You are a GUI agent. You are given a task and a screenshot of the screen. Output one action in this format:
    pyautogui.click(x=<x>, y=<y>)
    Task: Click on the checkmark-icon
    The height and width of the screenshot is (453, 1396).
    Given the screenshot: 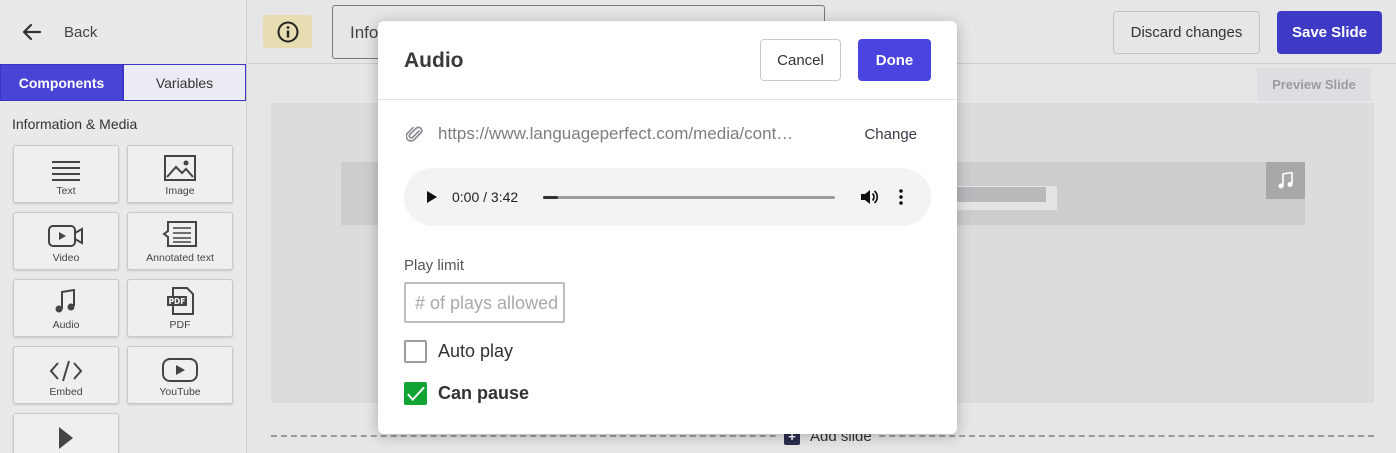 What is the action you would take?
    pyautogui.click(x=416, y=393)
    